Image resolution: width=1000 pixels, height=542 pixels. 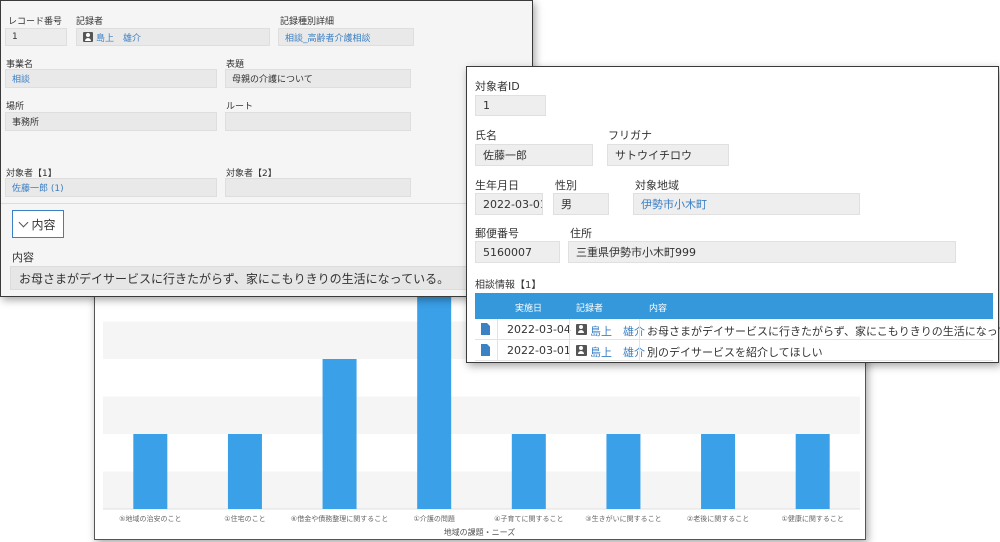 I want to click on kana-value: サトウイチロウ, so click(x=653, y=155).